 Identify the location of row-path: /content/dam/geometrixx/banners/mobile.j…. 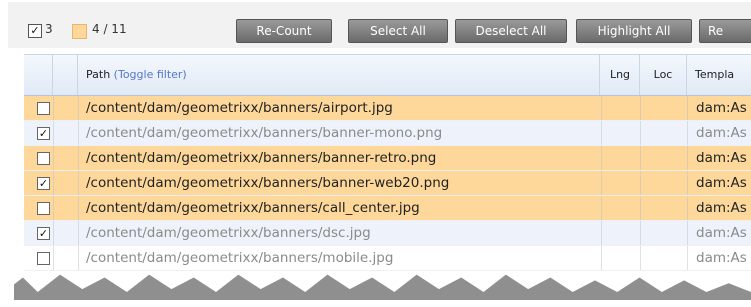
(240, 258).